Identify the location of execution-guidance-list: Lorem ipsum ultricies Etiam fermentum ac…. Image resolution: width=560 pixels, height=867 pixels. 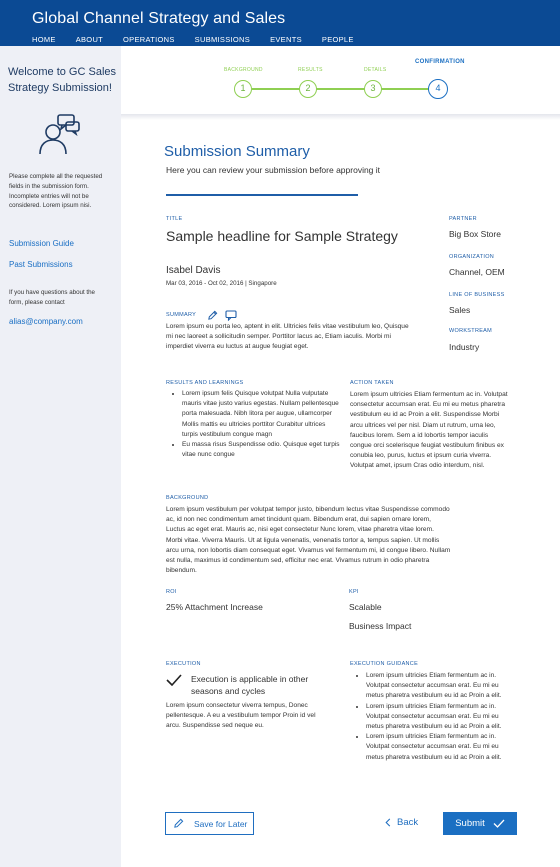
(429, 717).